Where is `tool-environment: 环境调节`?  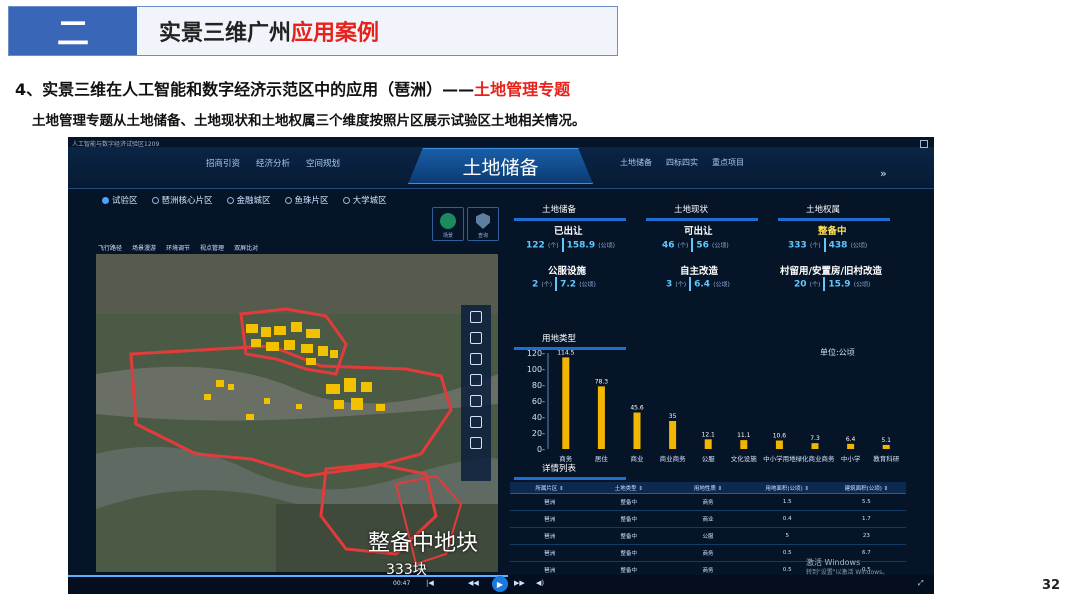 tool-environment: 环境调节 is located at coordinates (178, 247).